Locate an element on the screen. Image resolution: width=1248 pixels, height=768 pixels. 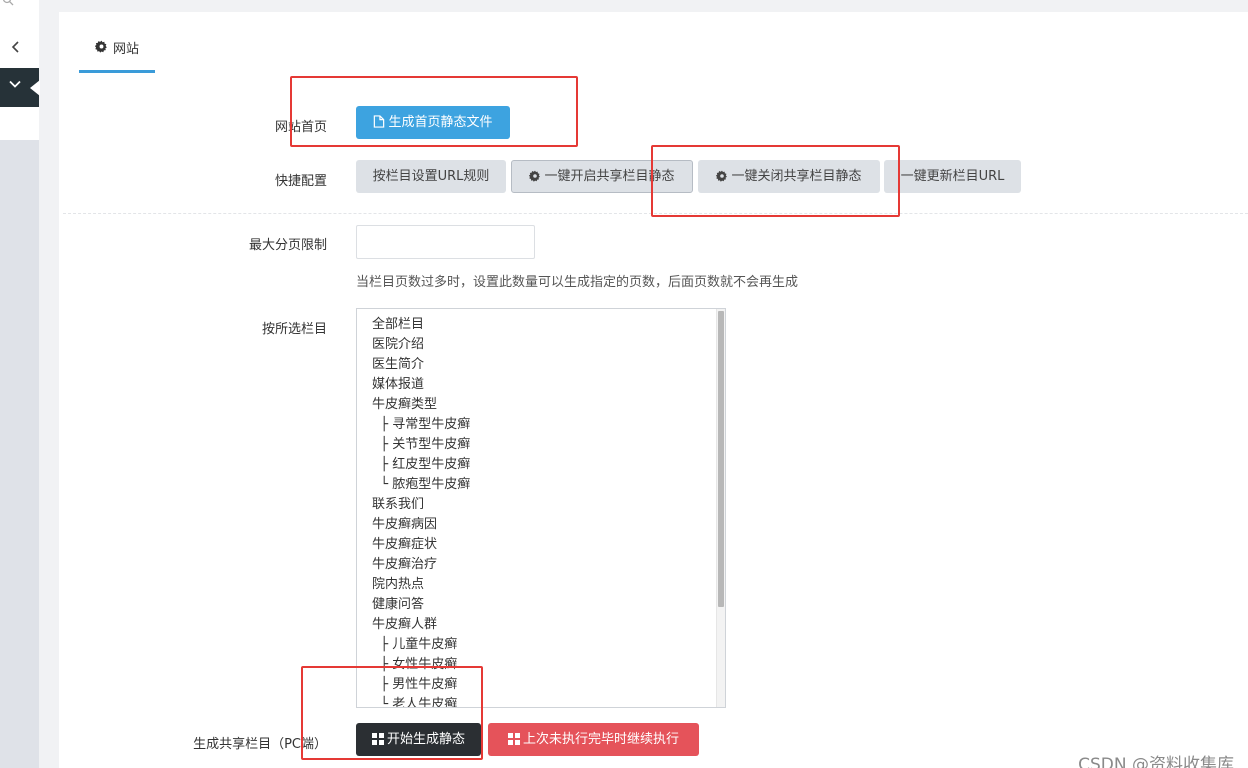
resume-generate-button: 上次未执行完毕时继续执行 is located at coordinates (593, 739).